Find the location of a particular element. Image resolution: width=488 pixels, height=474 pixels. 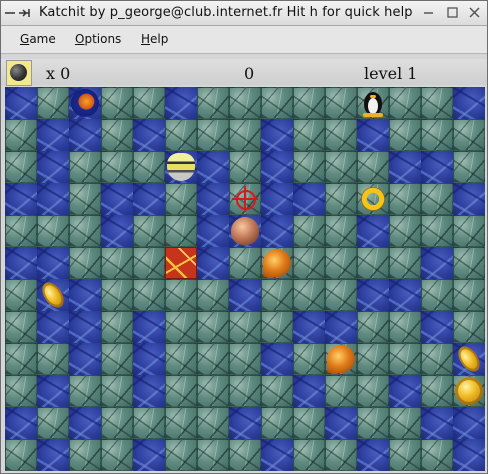

close-icon is located at coordinates (474, 12).